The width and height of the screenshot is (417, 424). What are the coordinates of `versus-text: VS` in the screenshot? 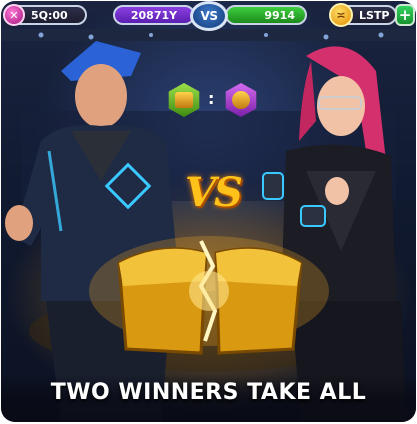 It's located at (214, 192).